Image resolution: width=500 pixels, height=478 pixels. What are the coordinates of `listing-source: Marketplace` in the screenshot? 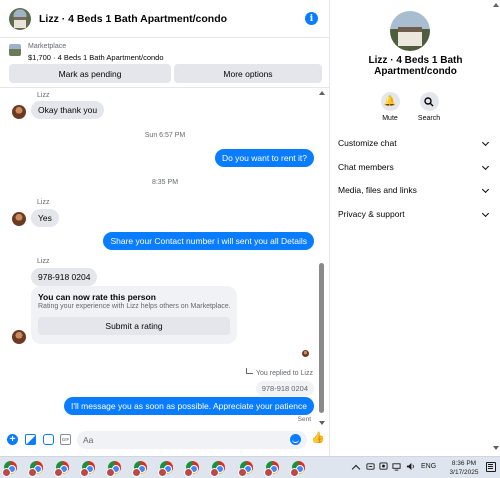 It's located at (47, 46).